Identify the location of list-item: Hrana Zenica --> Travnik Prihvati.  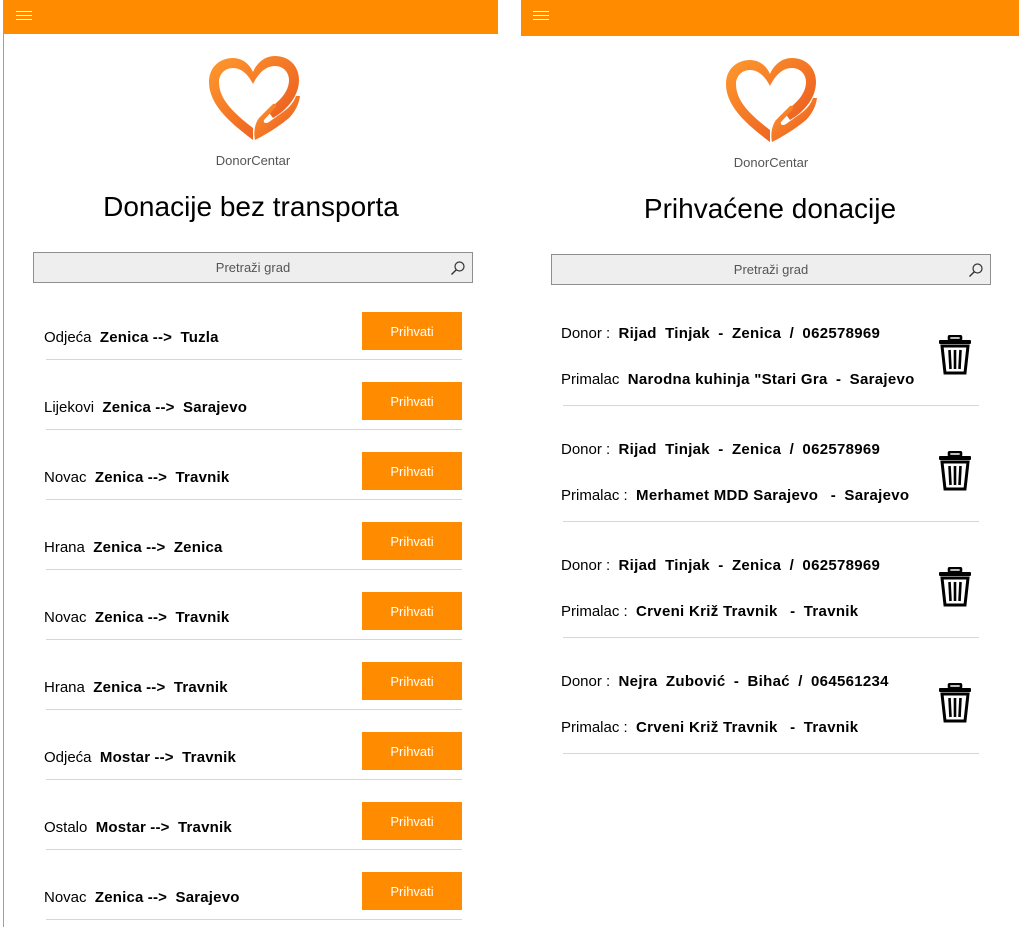
(253, 696).